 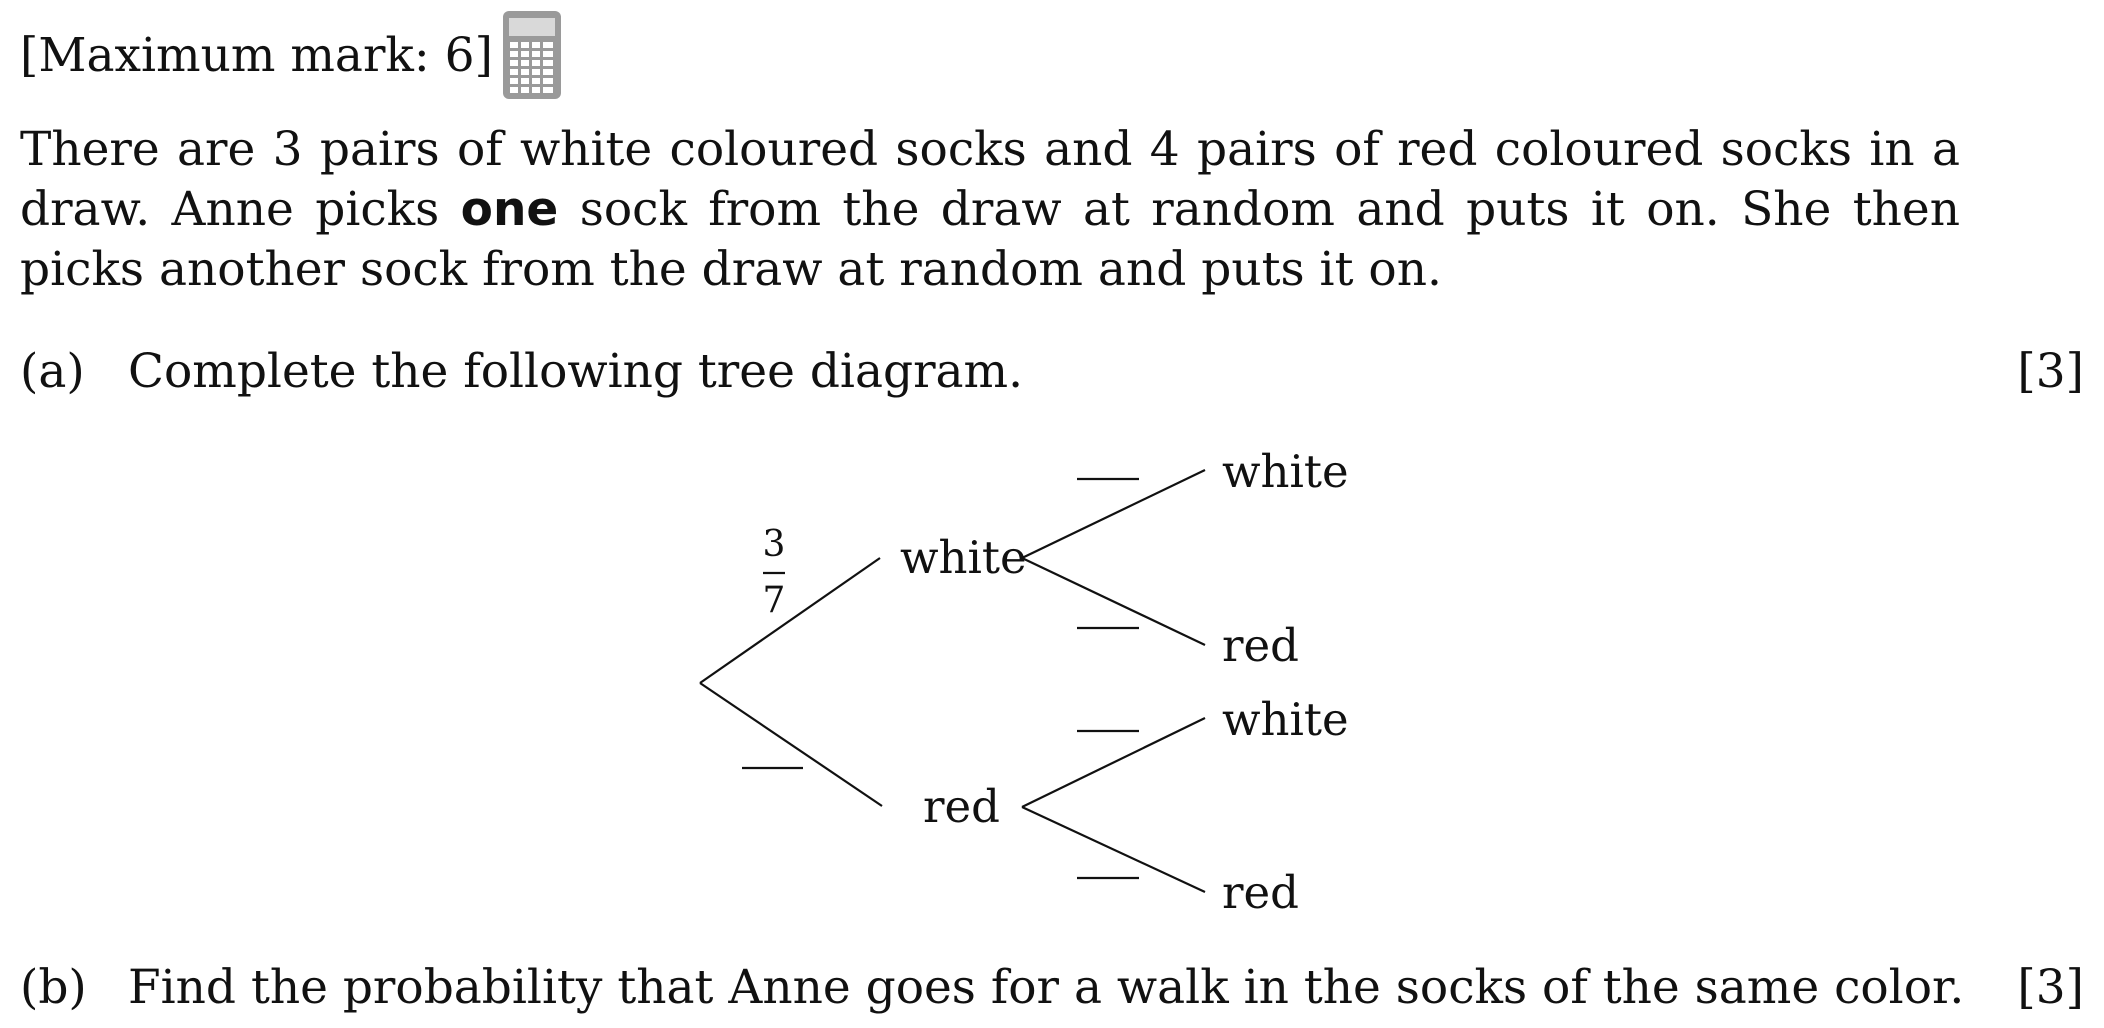 What do you see at coordinates (774, 600) in the screenshot?
I see `fraction-denominator: 7` at bounding box center [774, 600].